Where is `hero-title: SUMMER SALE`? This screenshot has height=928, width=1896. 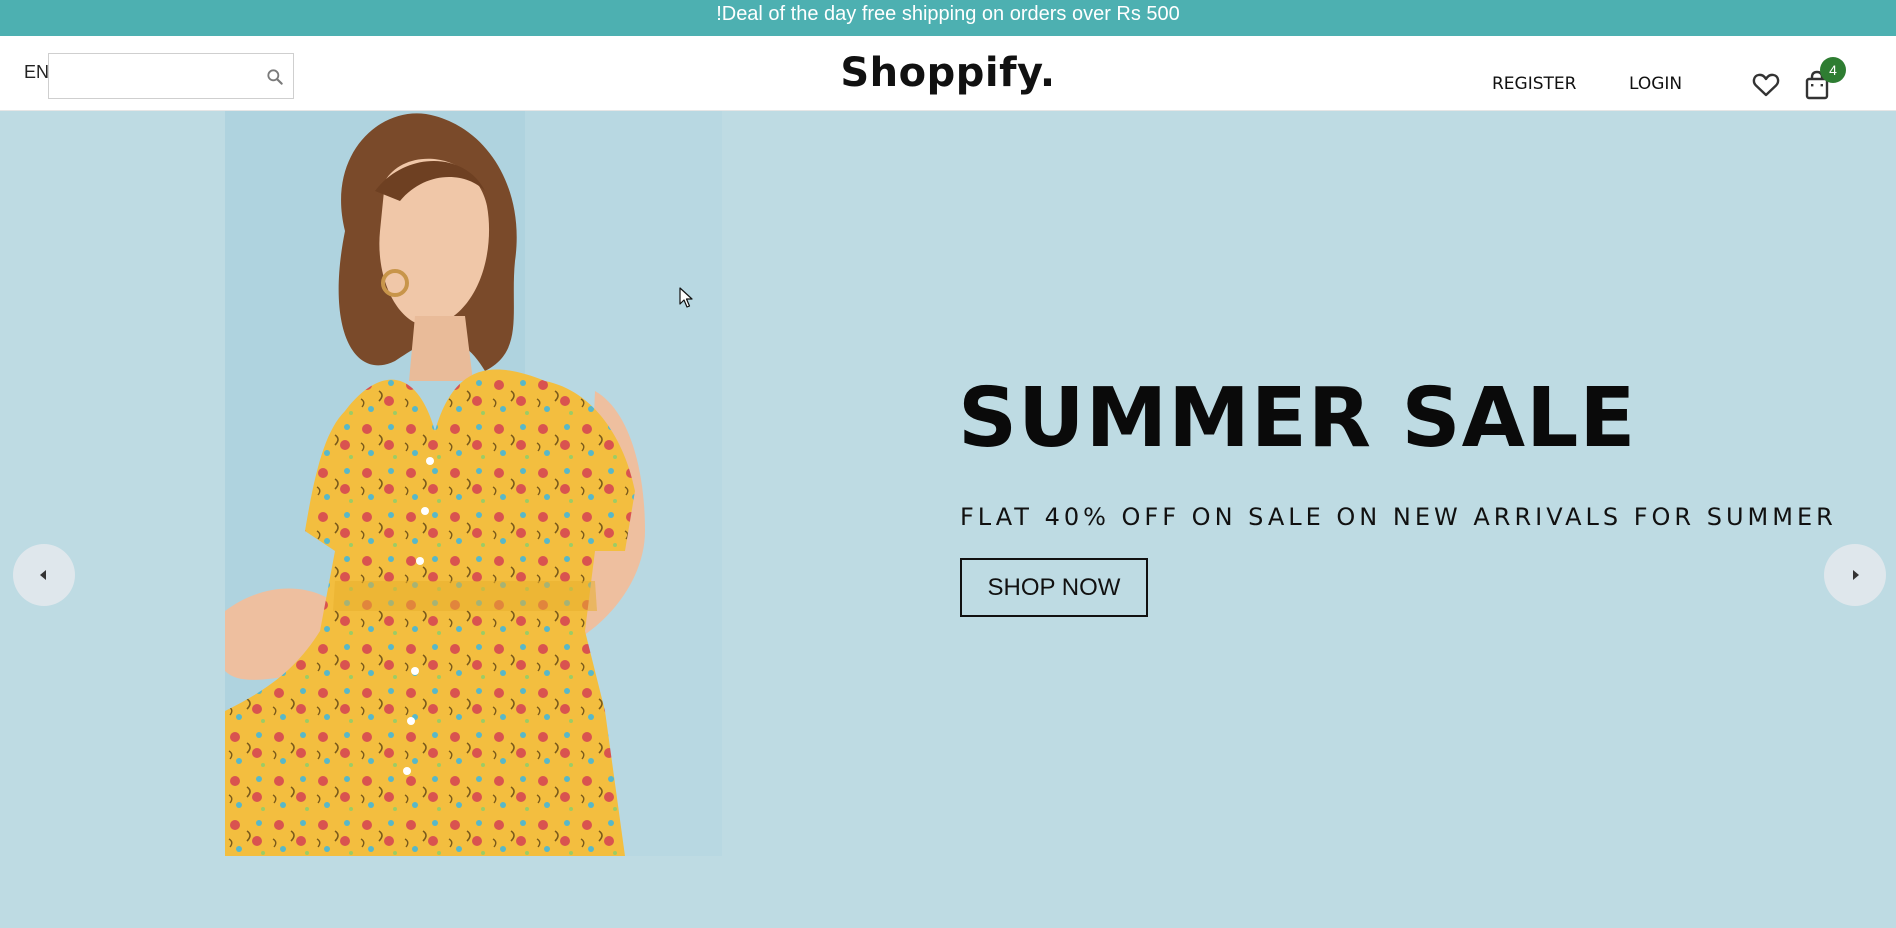 hero-title: SUMMER SALE is located at coordinates (1297, 418).